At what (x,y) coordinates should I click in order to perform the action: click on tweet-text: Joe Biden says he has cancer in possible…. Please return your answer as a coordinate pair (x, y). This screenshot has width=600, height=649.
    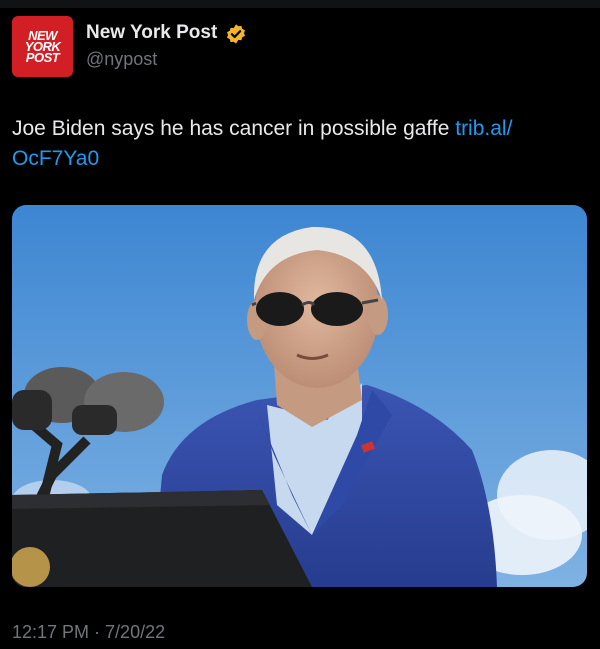
    Looking at the image, I should click on (302, 144).